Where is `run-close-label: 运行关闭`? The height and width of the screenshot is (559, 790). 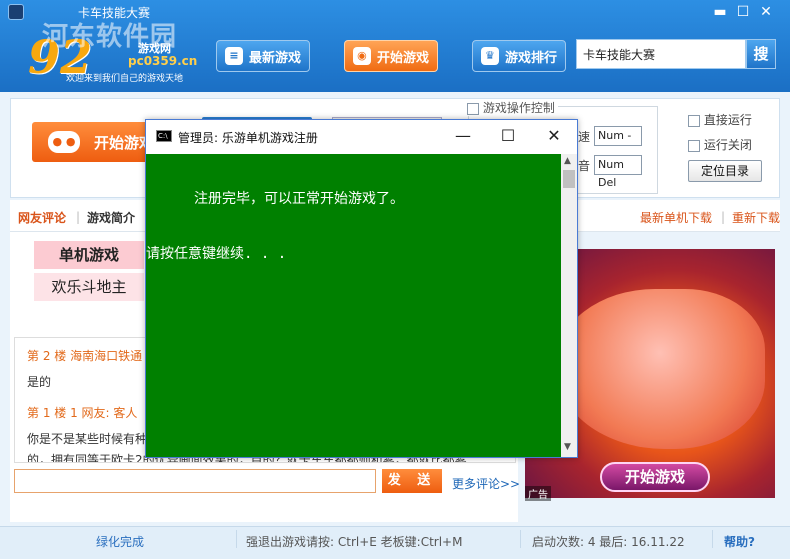
run-close-label: 运行关闭 is located at coordinates (727, 145).